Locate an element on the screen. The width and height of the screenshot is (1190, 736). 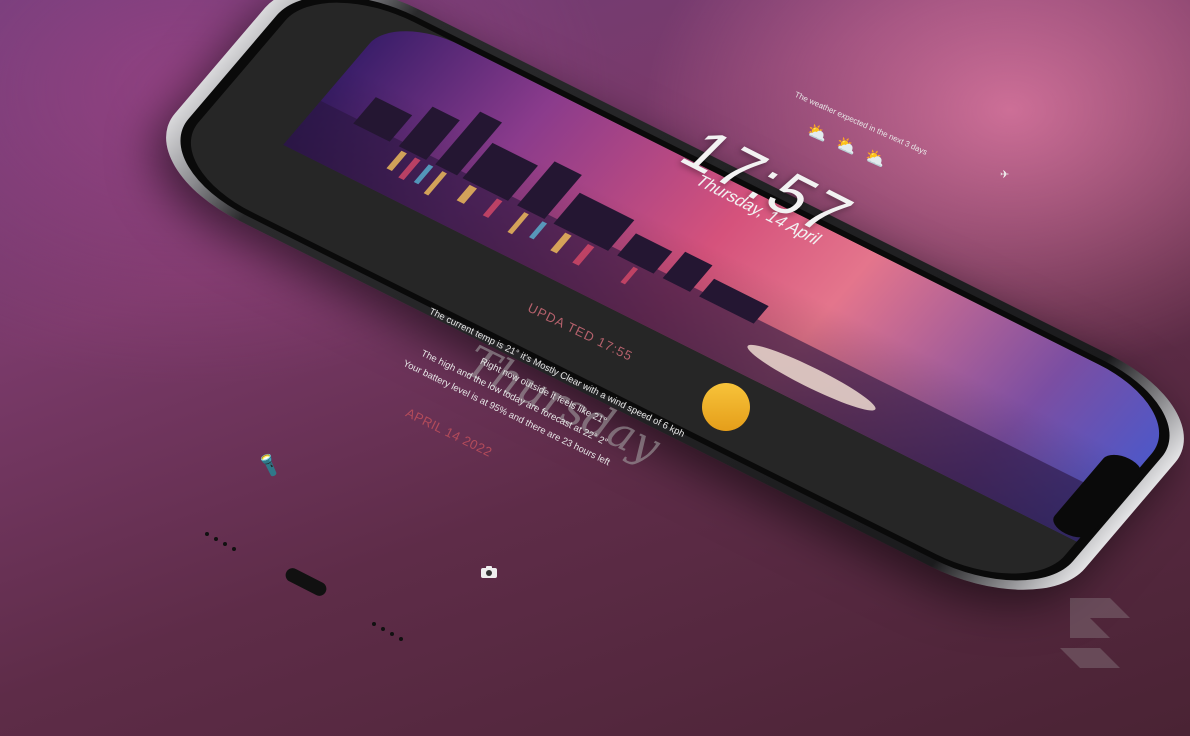
widget-date: APRIL 14 2022 is located at coordinates (449, 432).